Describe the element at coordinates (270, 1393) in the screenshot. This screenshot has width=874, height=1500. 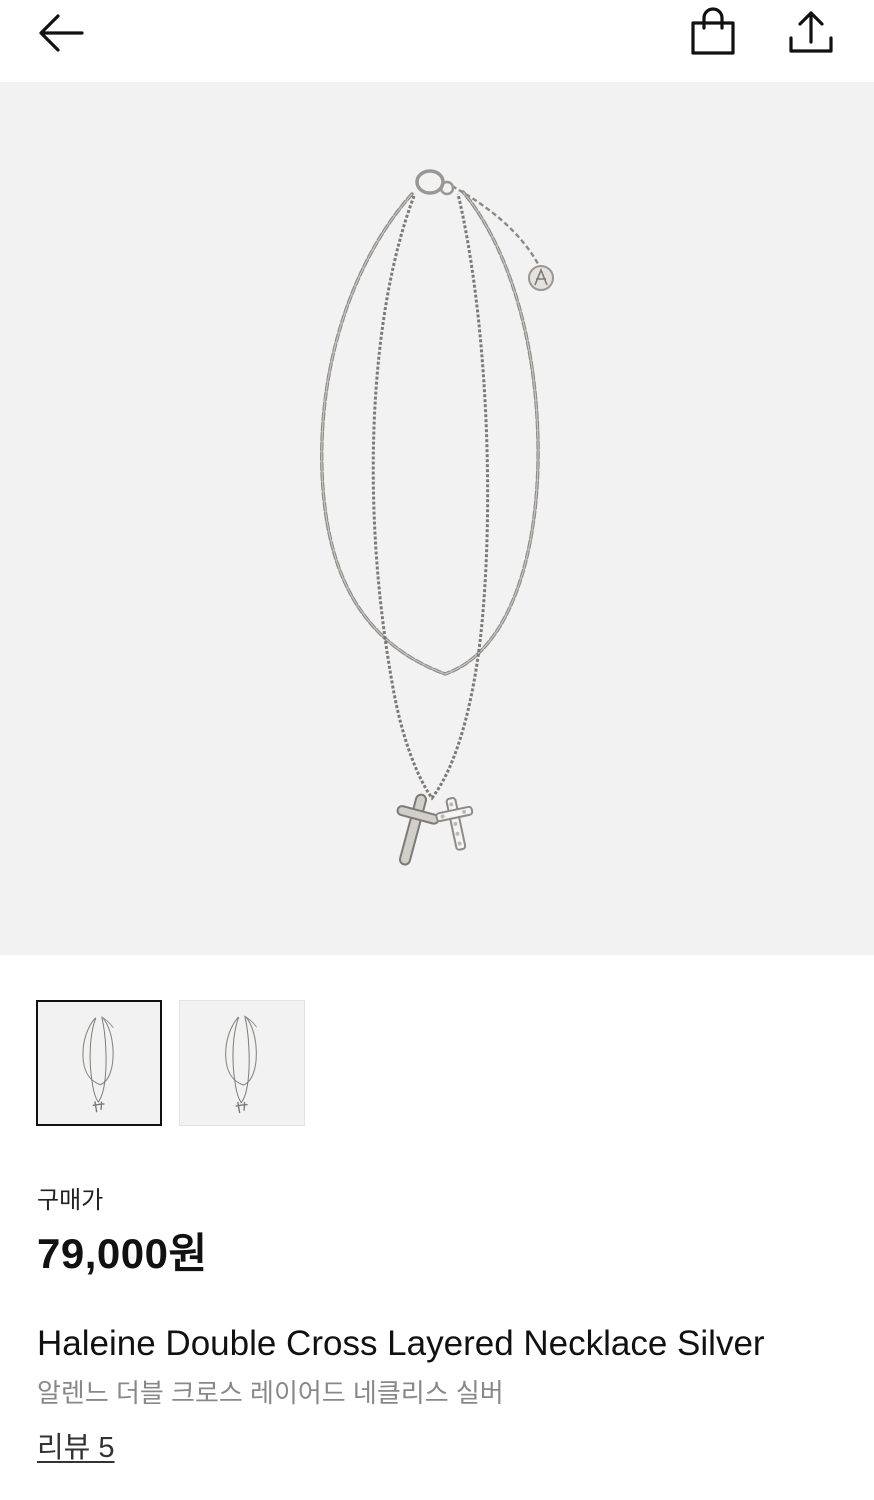
I see `product-name-korean: 알렌느 더블 크로스 레이어드 네클리스 실버` at that location.